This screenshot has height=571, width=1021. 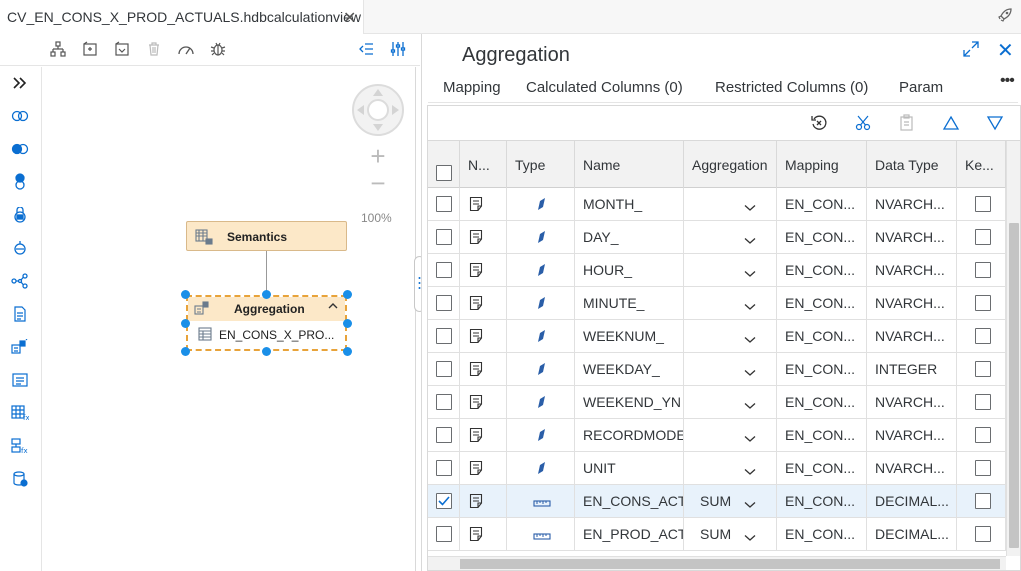 What do you see at coordinates (629, 336) in the screenshot?
I see `name-cell: WEEKNUM_` at bounding box center [629, 336].